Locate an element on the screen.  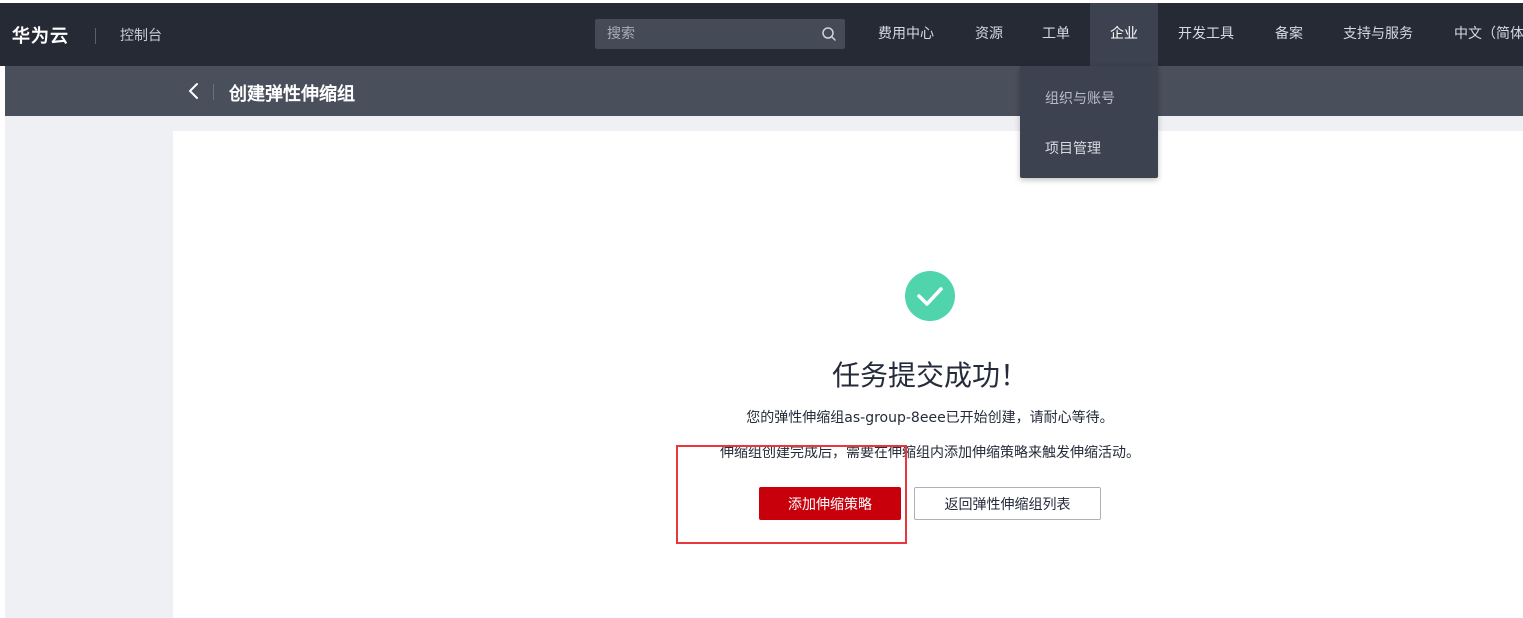
chevron-left-icon is located at coordinates (194, 91).